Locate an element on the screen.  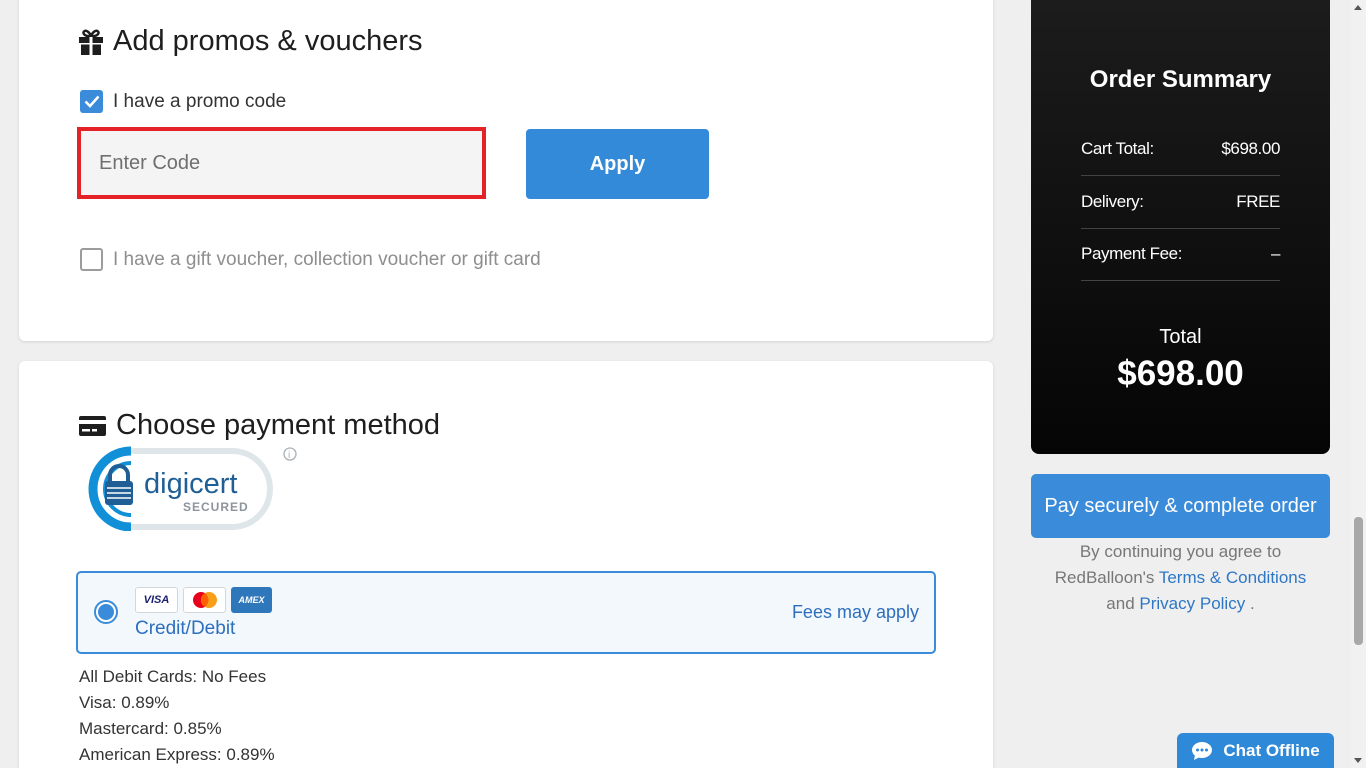
payment-title: Choose payment method is located at coordinates (278, 425).